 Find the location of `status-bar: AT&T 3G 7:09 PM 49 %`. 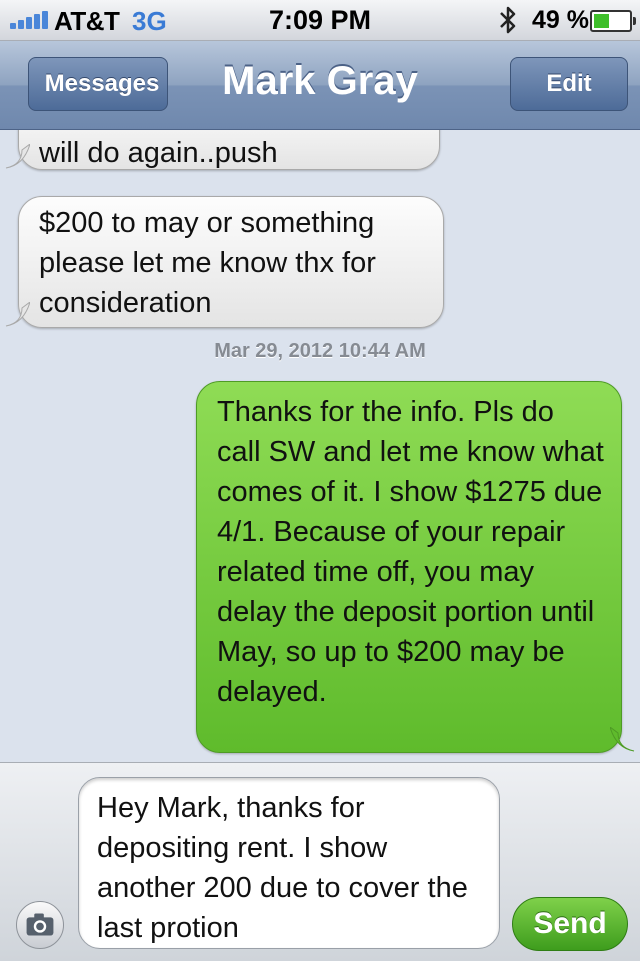

status-bar: AT&T 3G 7:09 PM 49 % is located at coordinates (320, 20).